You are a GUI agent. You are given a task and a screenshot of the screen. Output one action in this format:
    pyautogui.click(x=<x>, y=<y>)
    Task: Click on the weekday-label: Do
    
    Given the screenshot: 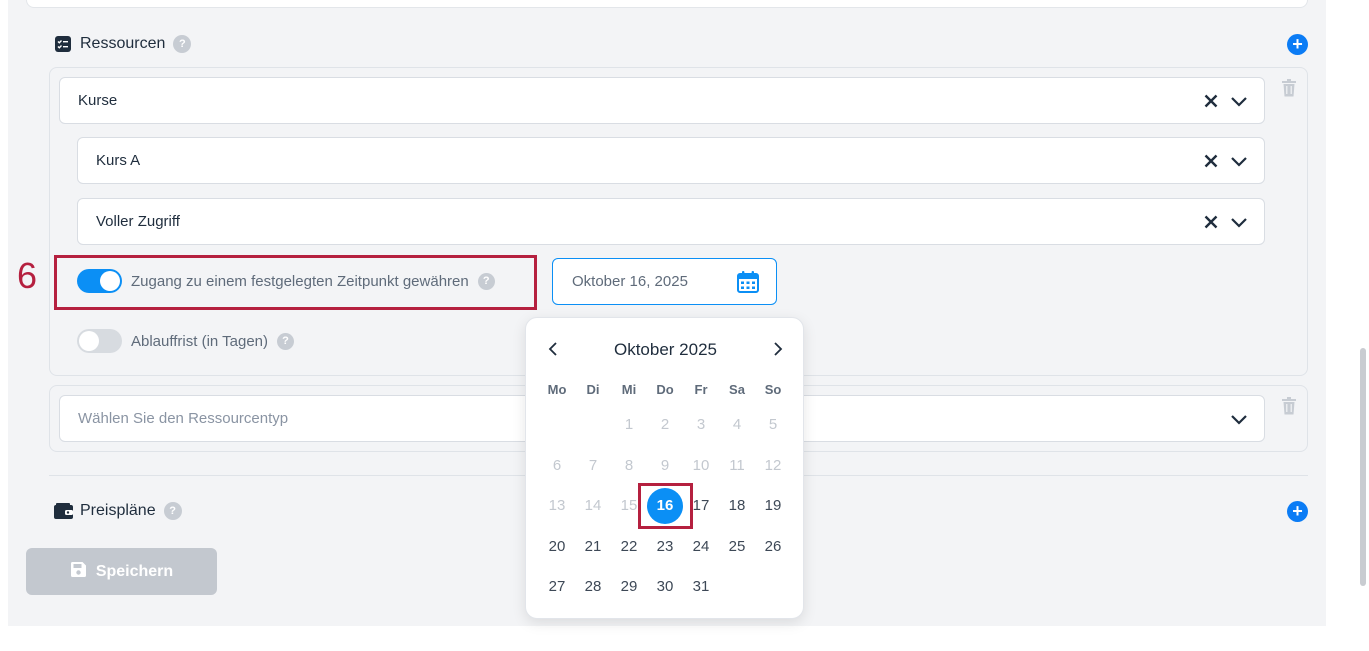 What is the action you would take?
    pyautogui.click(x=665, y=389)
    